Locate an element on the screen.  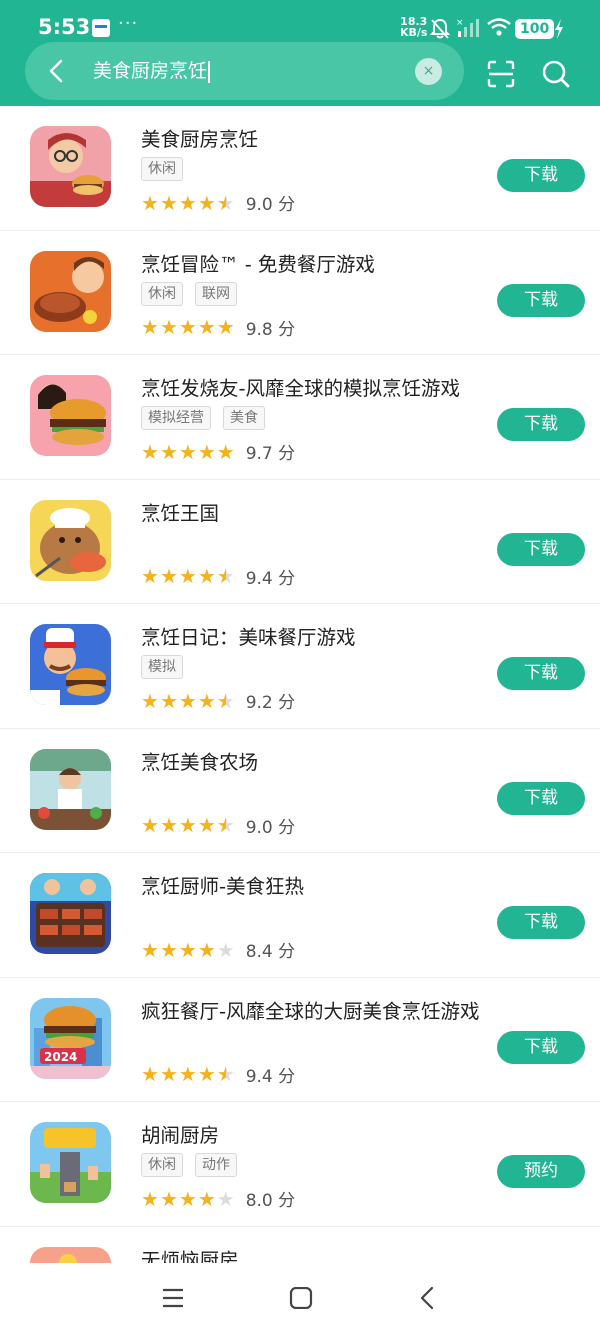
app-tag: 休闲 is located at coordinates (162, 293).